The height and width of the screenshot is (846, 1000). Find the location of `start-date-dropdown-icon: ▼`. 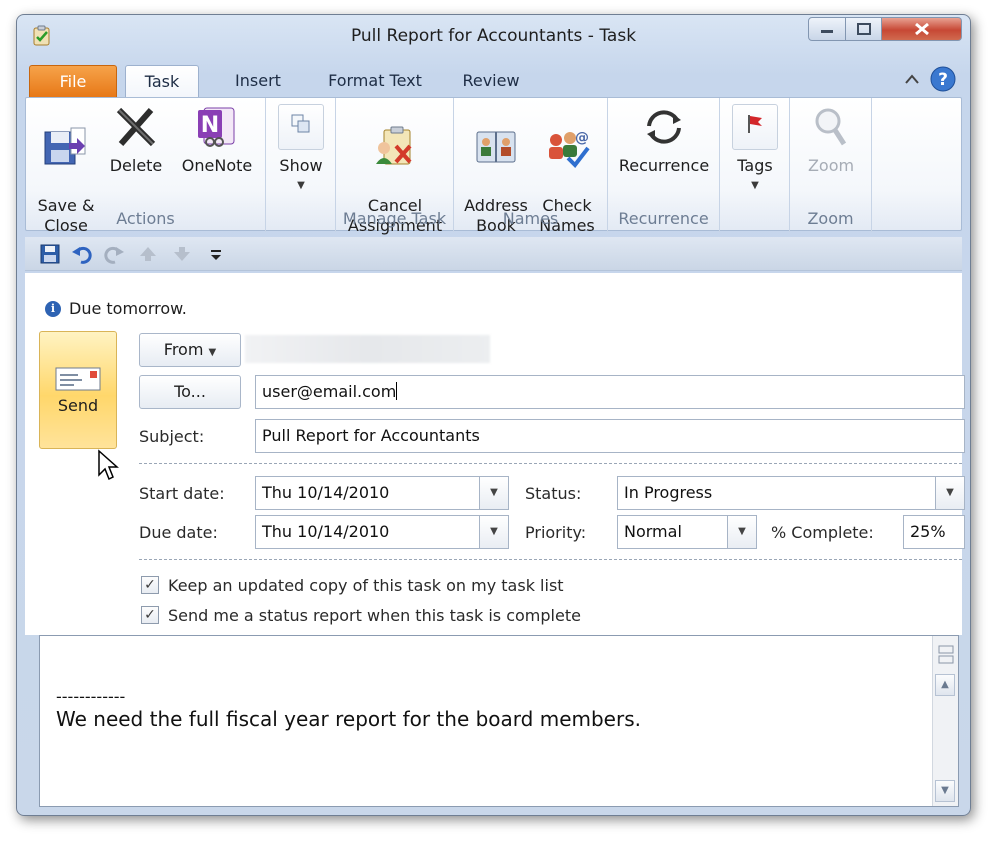

start-date-dropdown-icon: ▼ is located at coordinates (493, 493).